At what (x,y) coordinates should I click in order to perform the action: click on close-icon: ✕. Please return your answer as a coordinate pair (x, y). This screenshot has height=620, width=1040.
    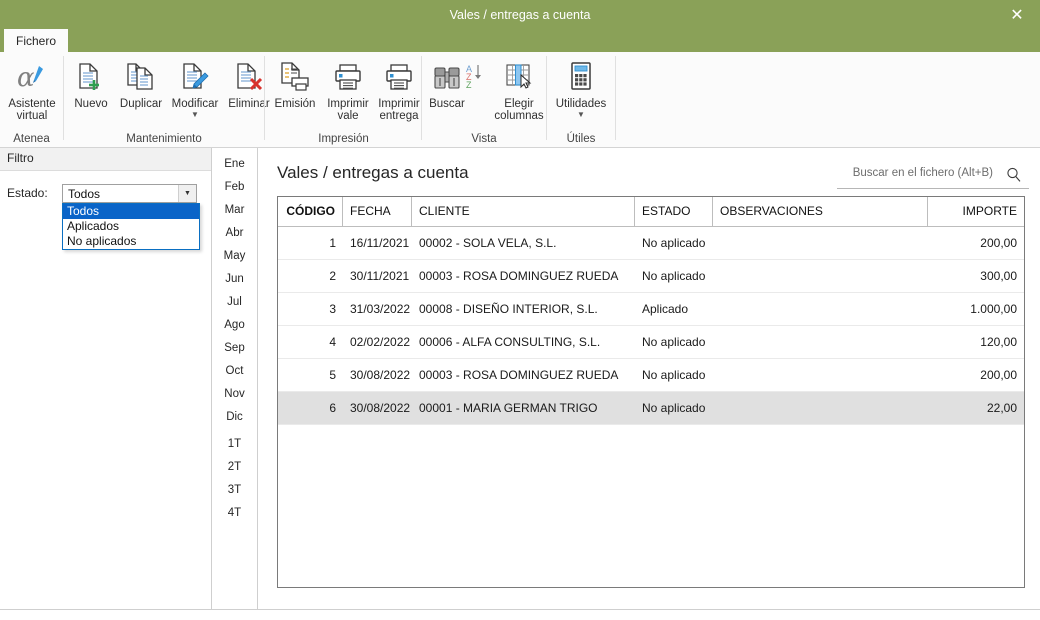
    Looking at the image, I should click on (1017, 15).